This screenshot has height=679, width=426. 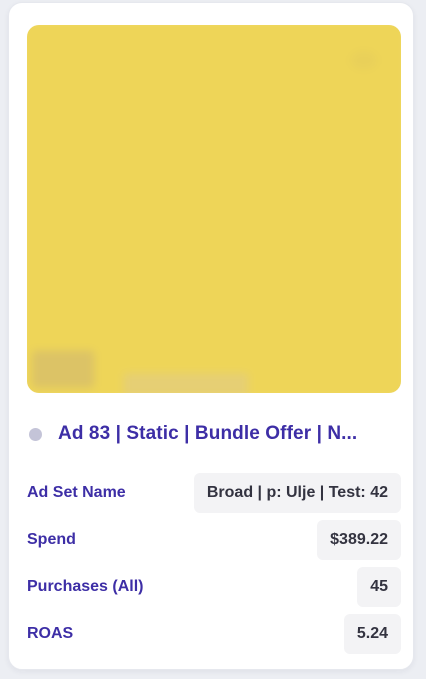 I want to click on metric-row-purchases: Purchases (All) 45, so click(x=214, y=587).